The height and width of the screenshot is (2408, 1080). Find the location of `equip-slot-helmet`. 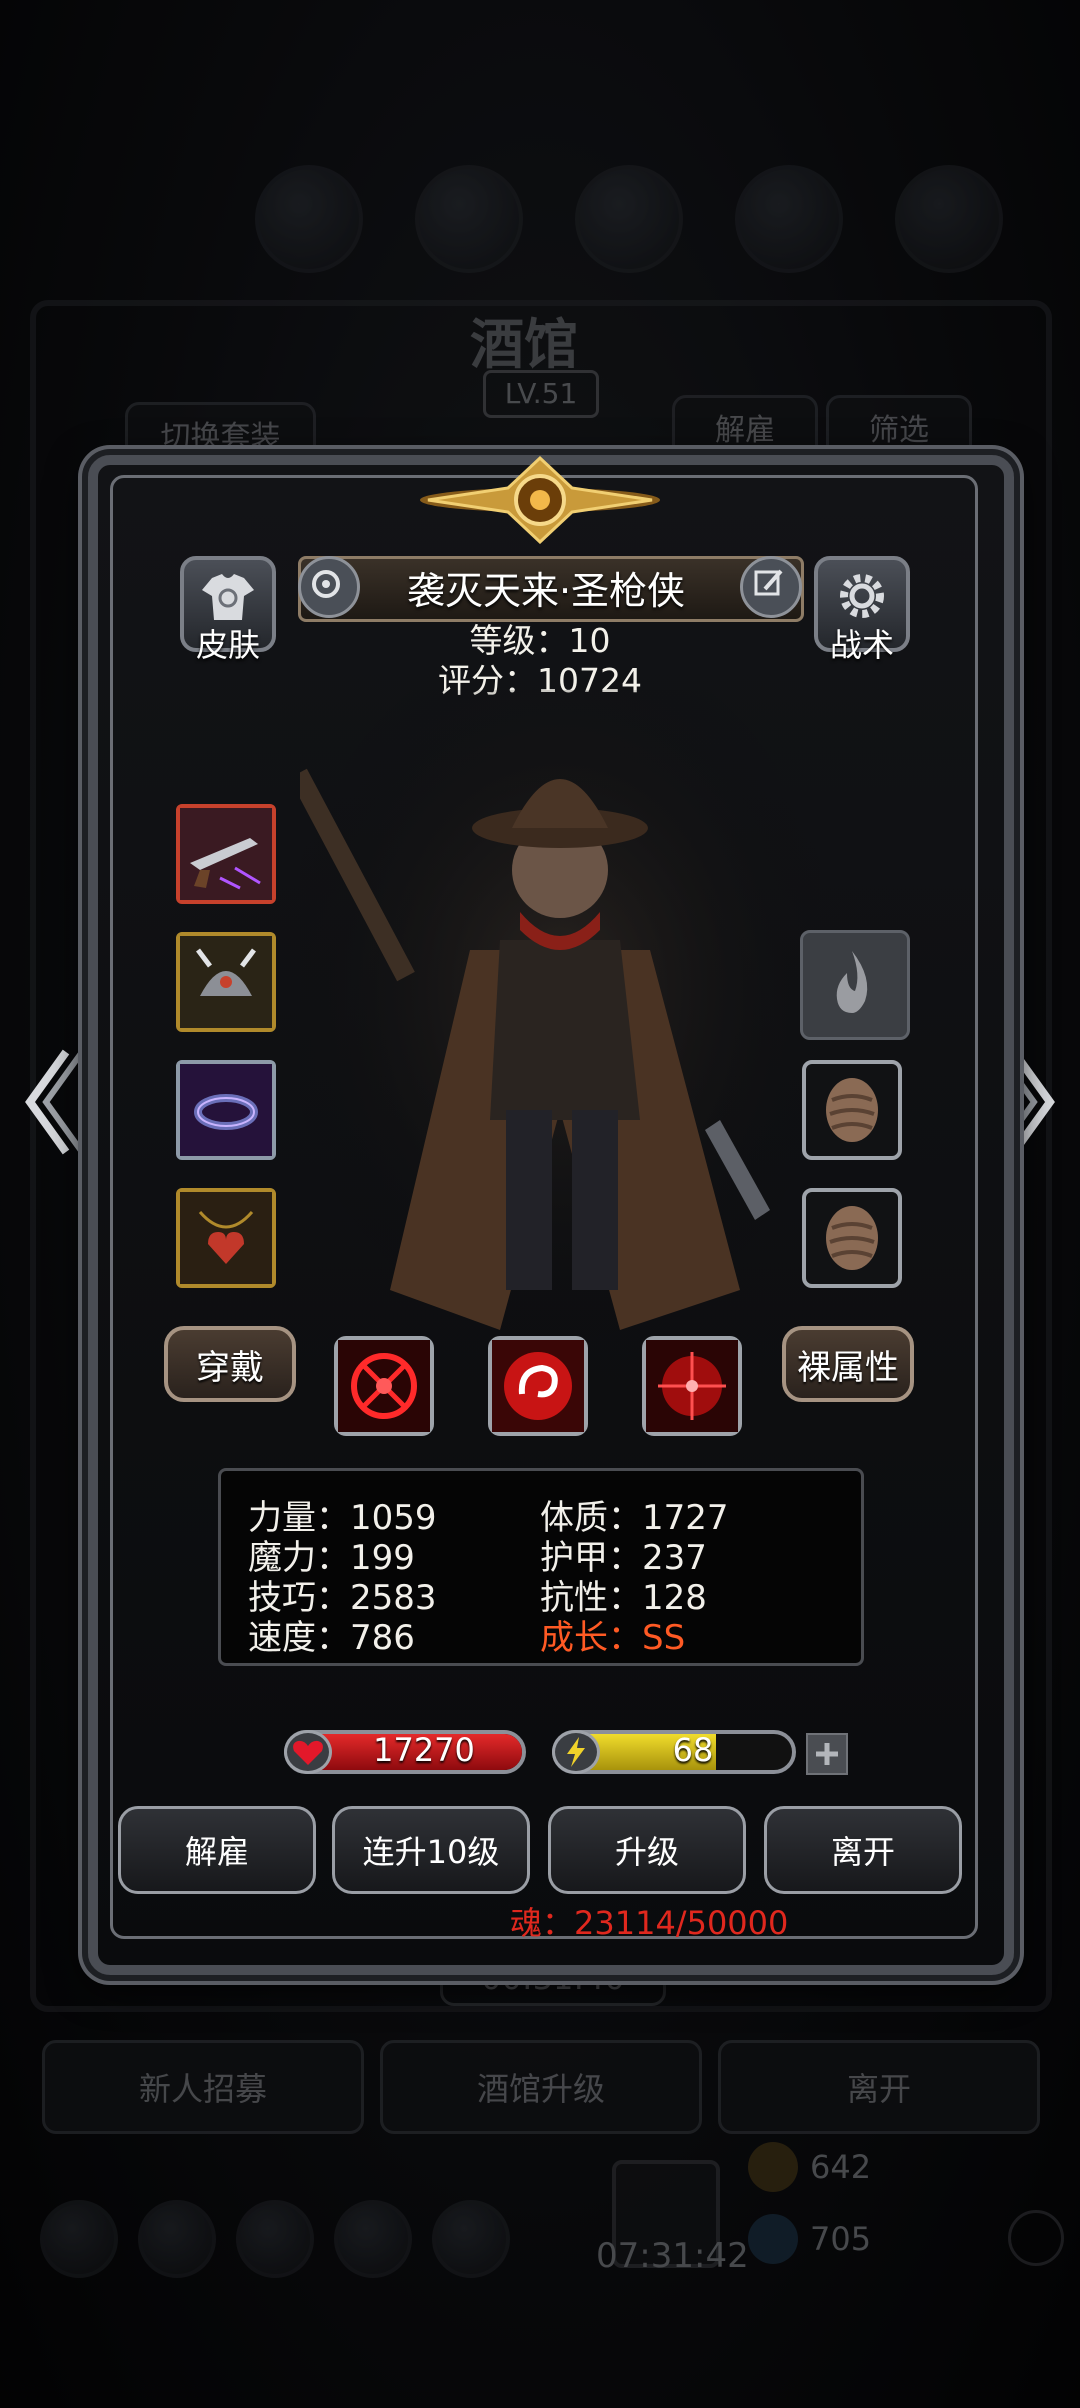

equip-slot-helmet is located at coordinates (226, 982).